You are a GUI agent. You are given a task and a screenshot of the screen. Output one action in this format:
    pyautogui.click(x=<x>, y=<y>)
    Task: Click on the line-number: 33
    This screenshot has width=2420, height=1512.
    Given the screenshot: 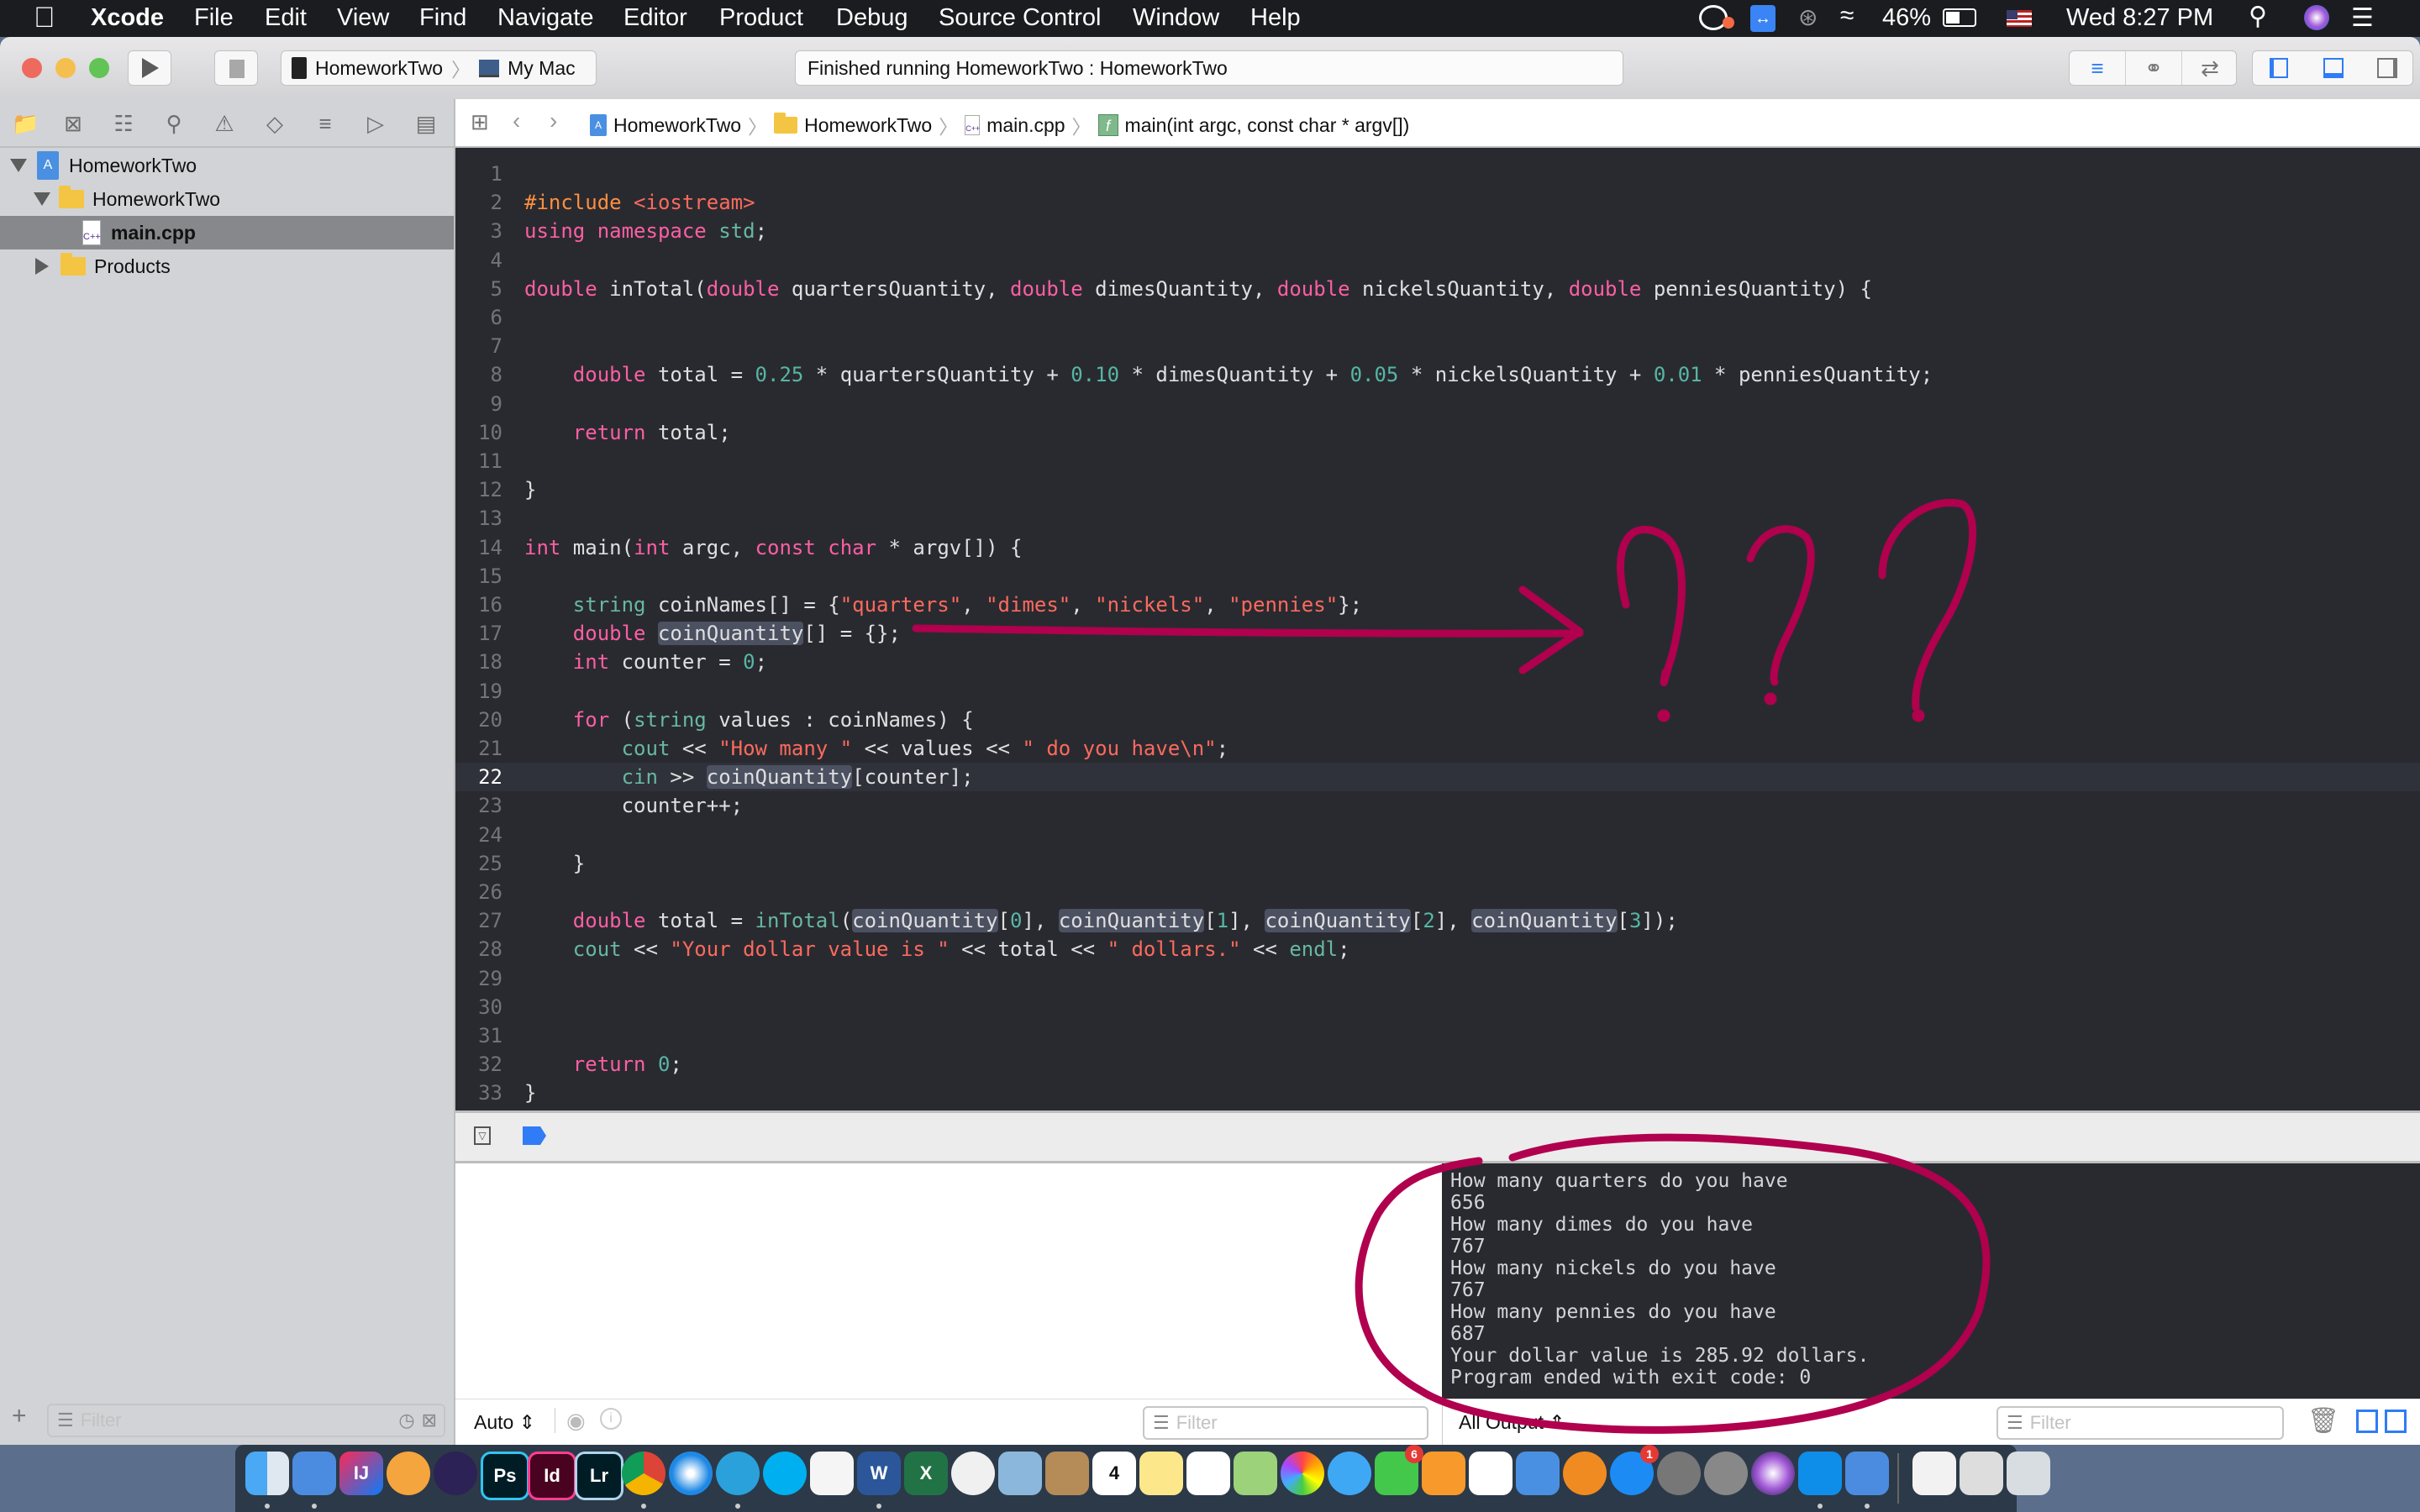 What is the action you would take?
    pyautogui.click(x=479, y=1093)
    